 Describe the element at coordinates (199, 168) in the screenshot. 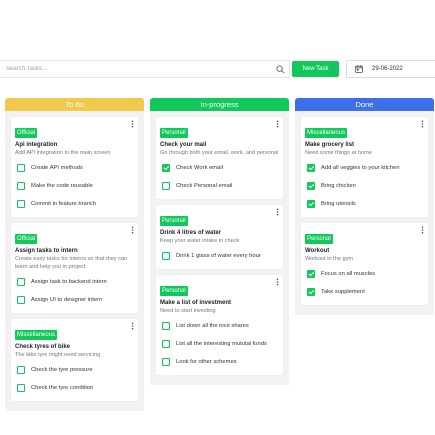

I see `subtask-label: Check Work email` at that location.